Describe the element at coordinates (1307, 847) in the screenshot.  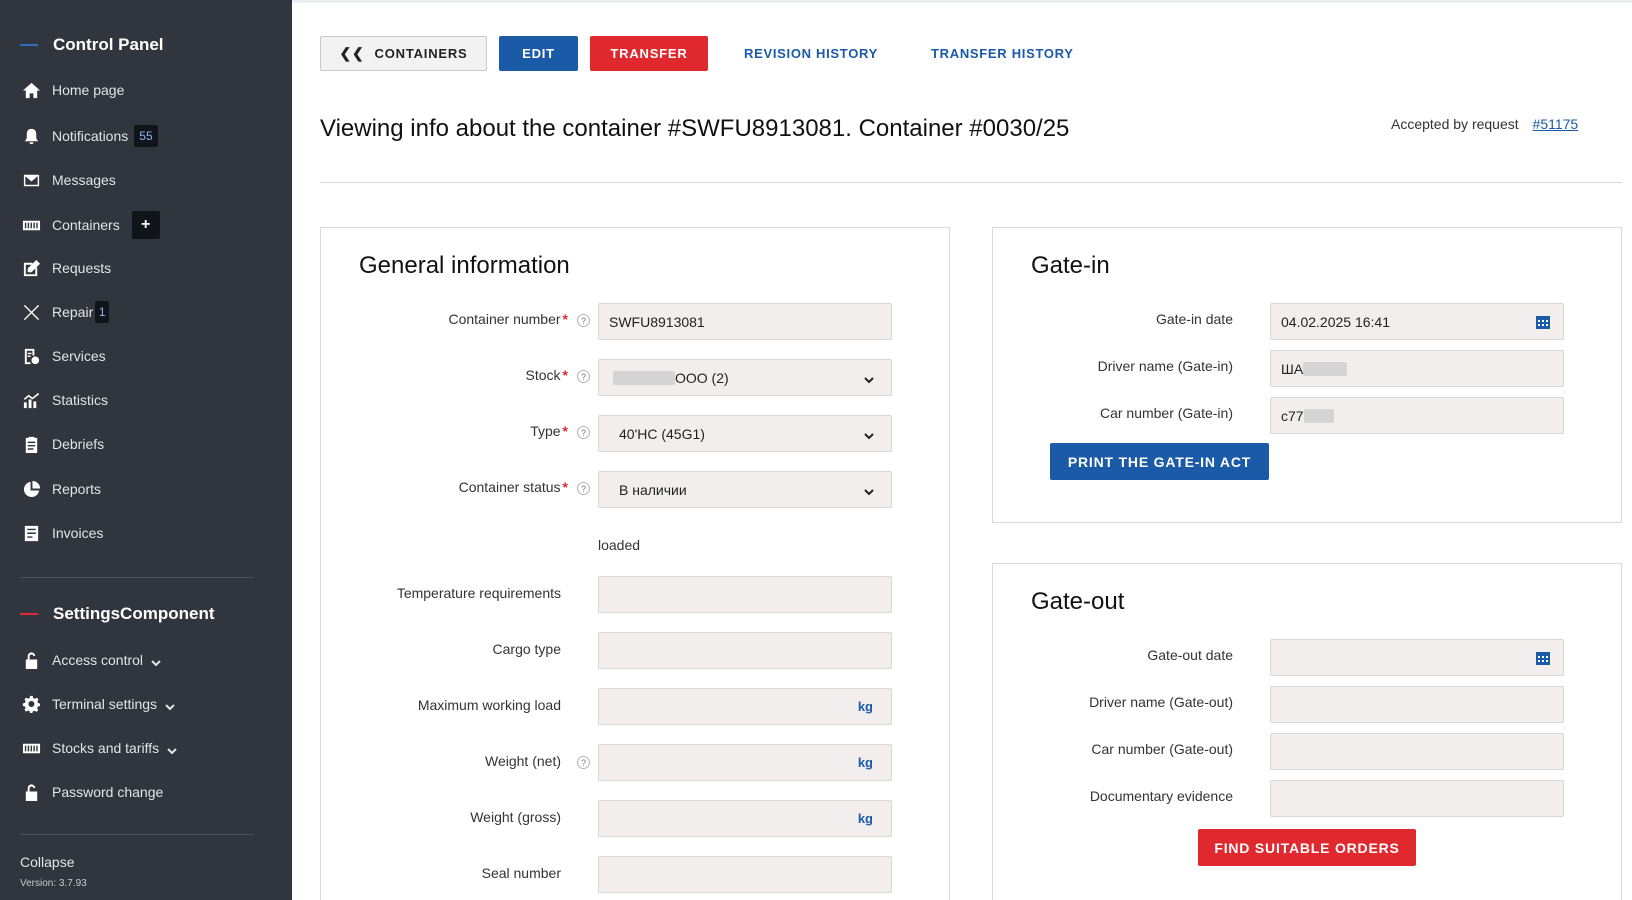
I see `find-suitable-orders-button: FIND SUITABLE ORDERS` at that location.